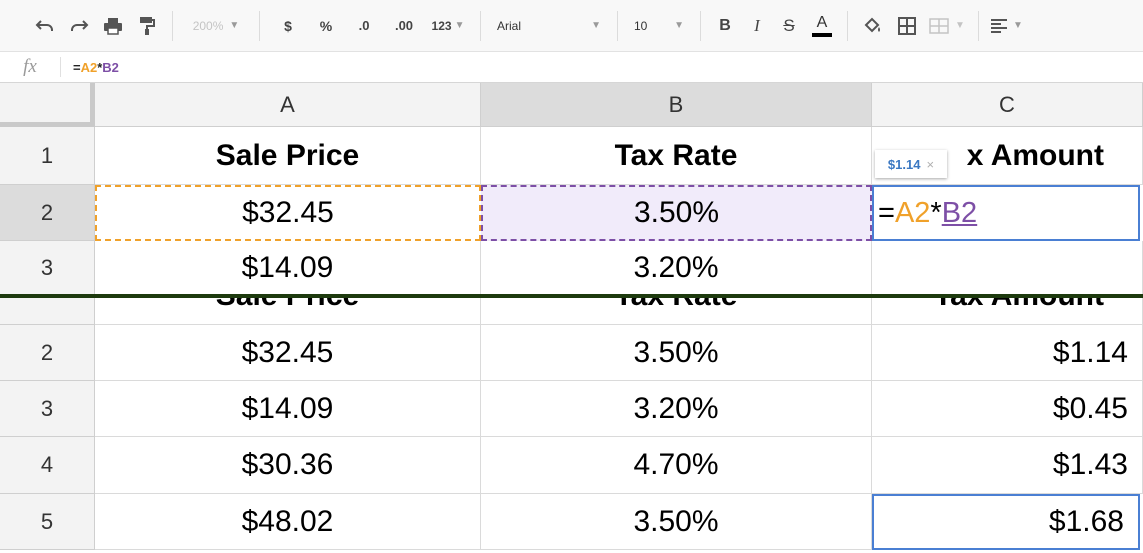  I want to click on editor-operator: *, so click(936, 212).